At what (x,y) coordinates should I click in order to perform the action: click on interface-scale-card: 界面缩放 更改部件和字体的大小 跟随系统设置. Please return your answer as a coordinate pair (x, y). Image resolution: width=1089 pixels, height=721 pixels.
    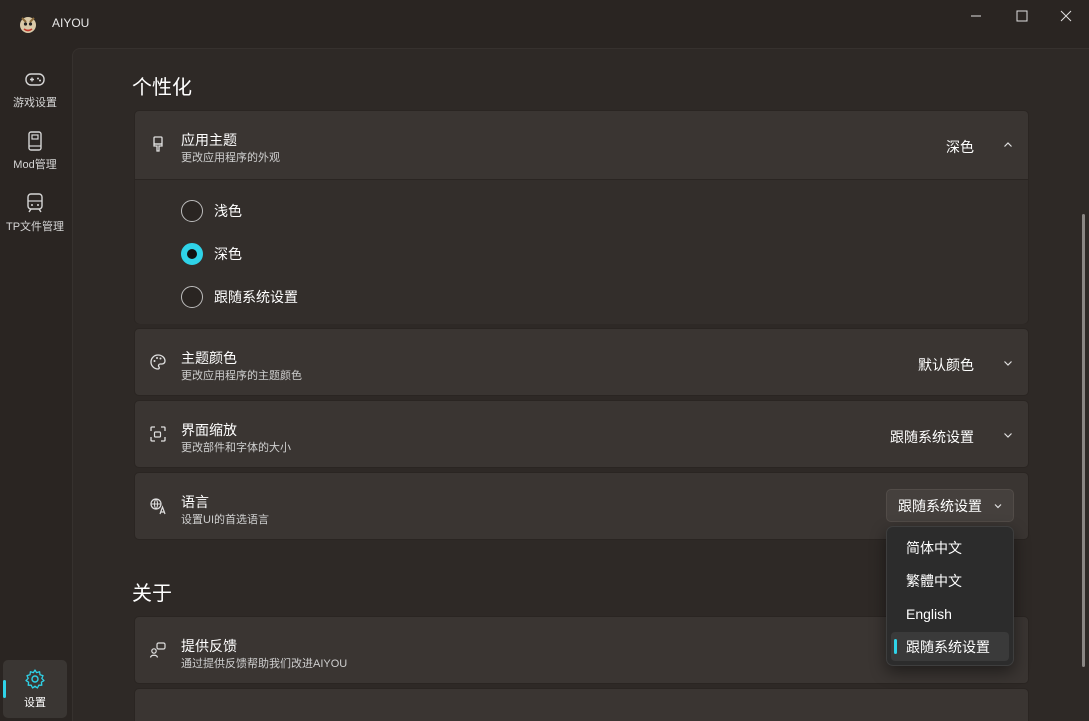
    Looking at the image, I should click on (581, 434).